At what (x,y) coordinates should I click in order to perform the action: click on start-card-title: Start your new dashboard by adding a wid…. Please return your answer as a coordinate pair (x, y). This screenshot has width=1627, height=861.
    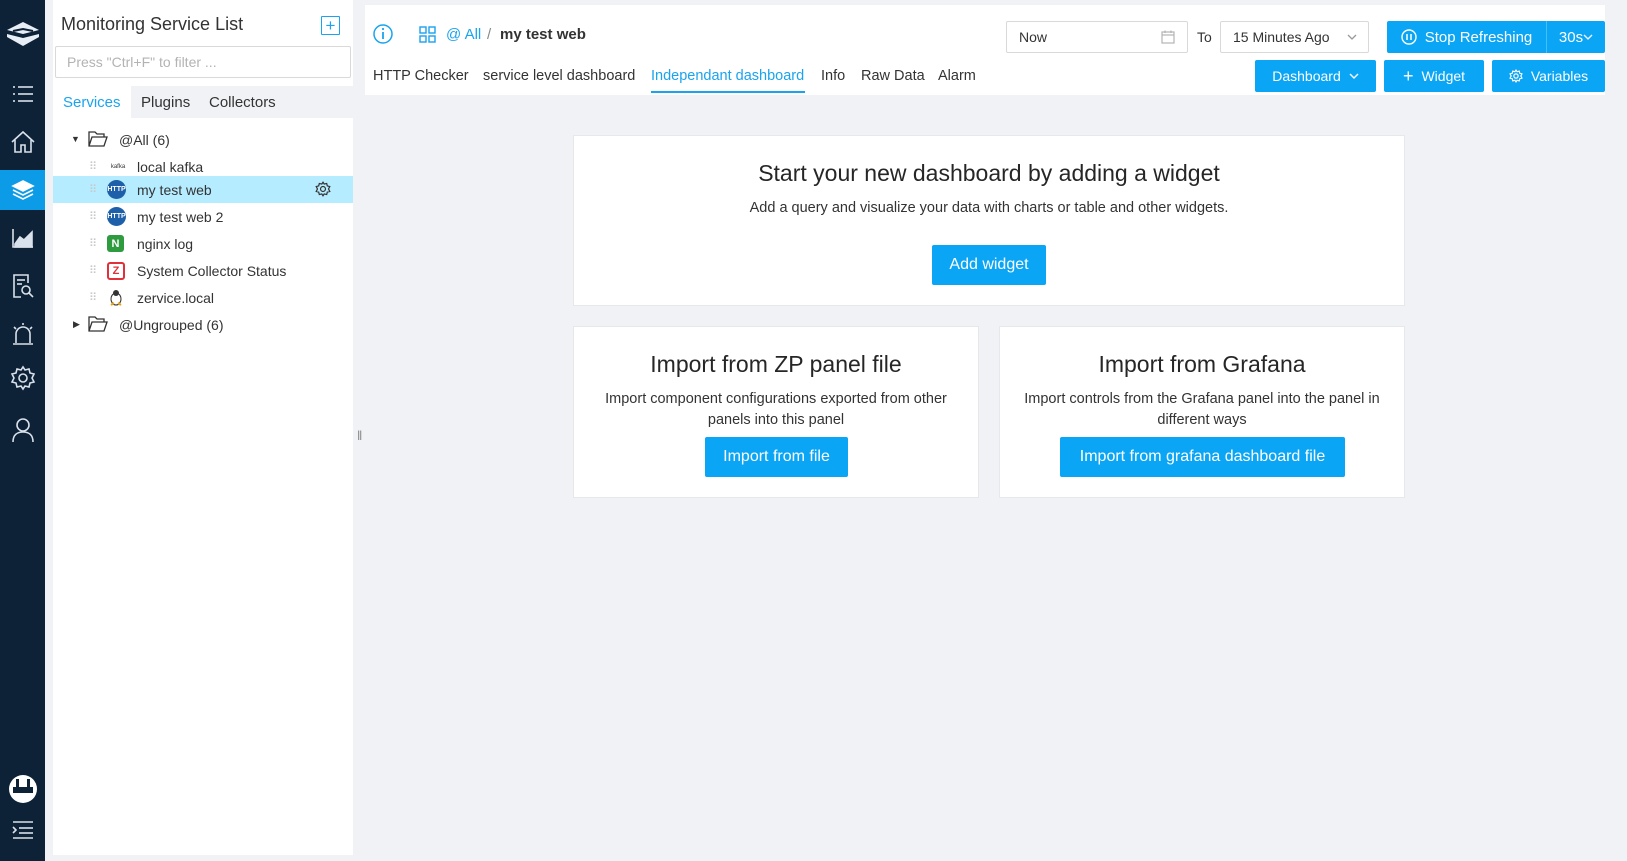
    Looking at the image, I should click on (989, 173).